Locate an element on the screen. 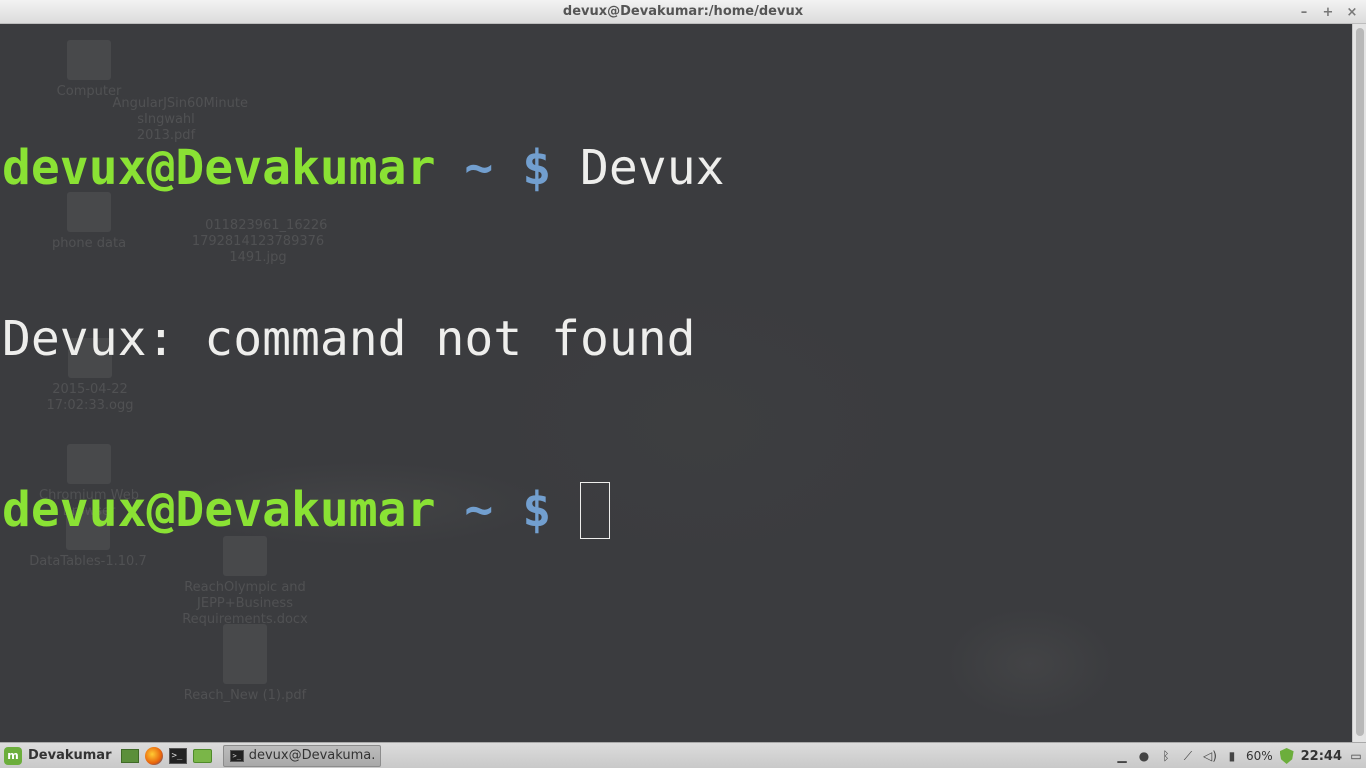 This screenshot has width=1366, height=768. text-cursor is located at coordinates (595, 510).